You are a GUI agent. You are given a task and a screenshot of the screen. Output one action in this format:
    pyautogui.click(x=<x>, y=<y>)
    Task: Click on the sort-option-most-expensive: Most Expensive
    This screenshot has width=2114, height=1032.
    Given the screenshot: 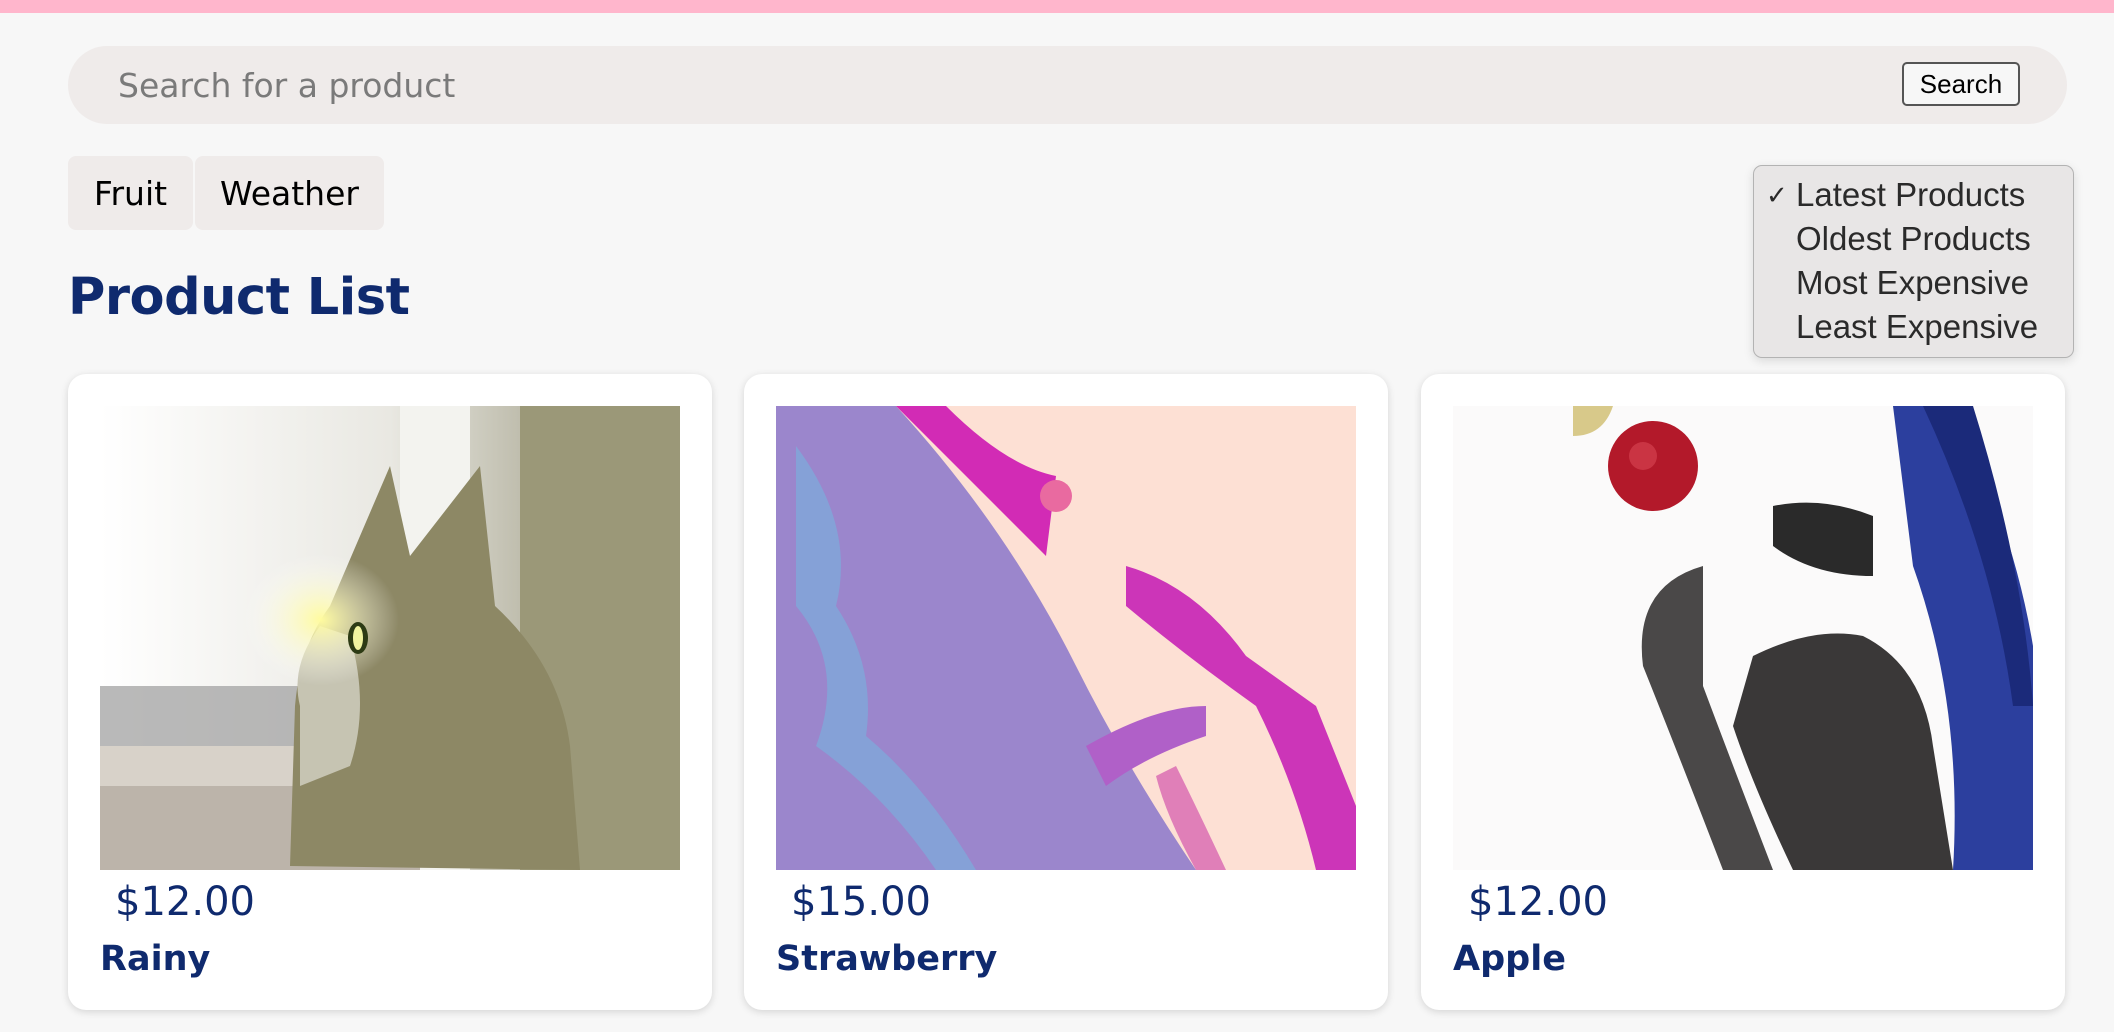 What is the action you would take?
    pyautogui.click(x=1913, y=283)
    